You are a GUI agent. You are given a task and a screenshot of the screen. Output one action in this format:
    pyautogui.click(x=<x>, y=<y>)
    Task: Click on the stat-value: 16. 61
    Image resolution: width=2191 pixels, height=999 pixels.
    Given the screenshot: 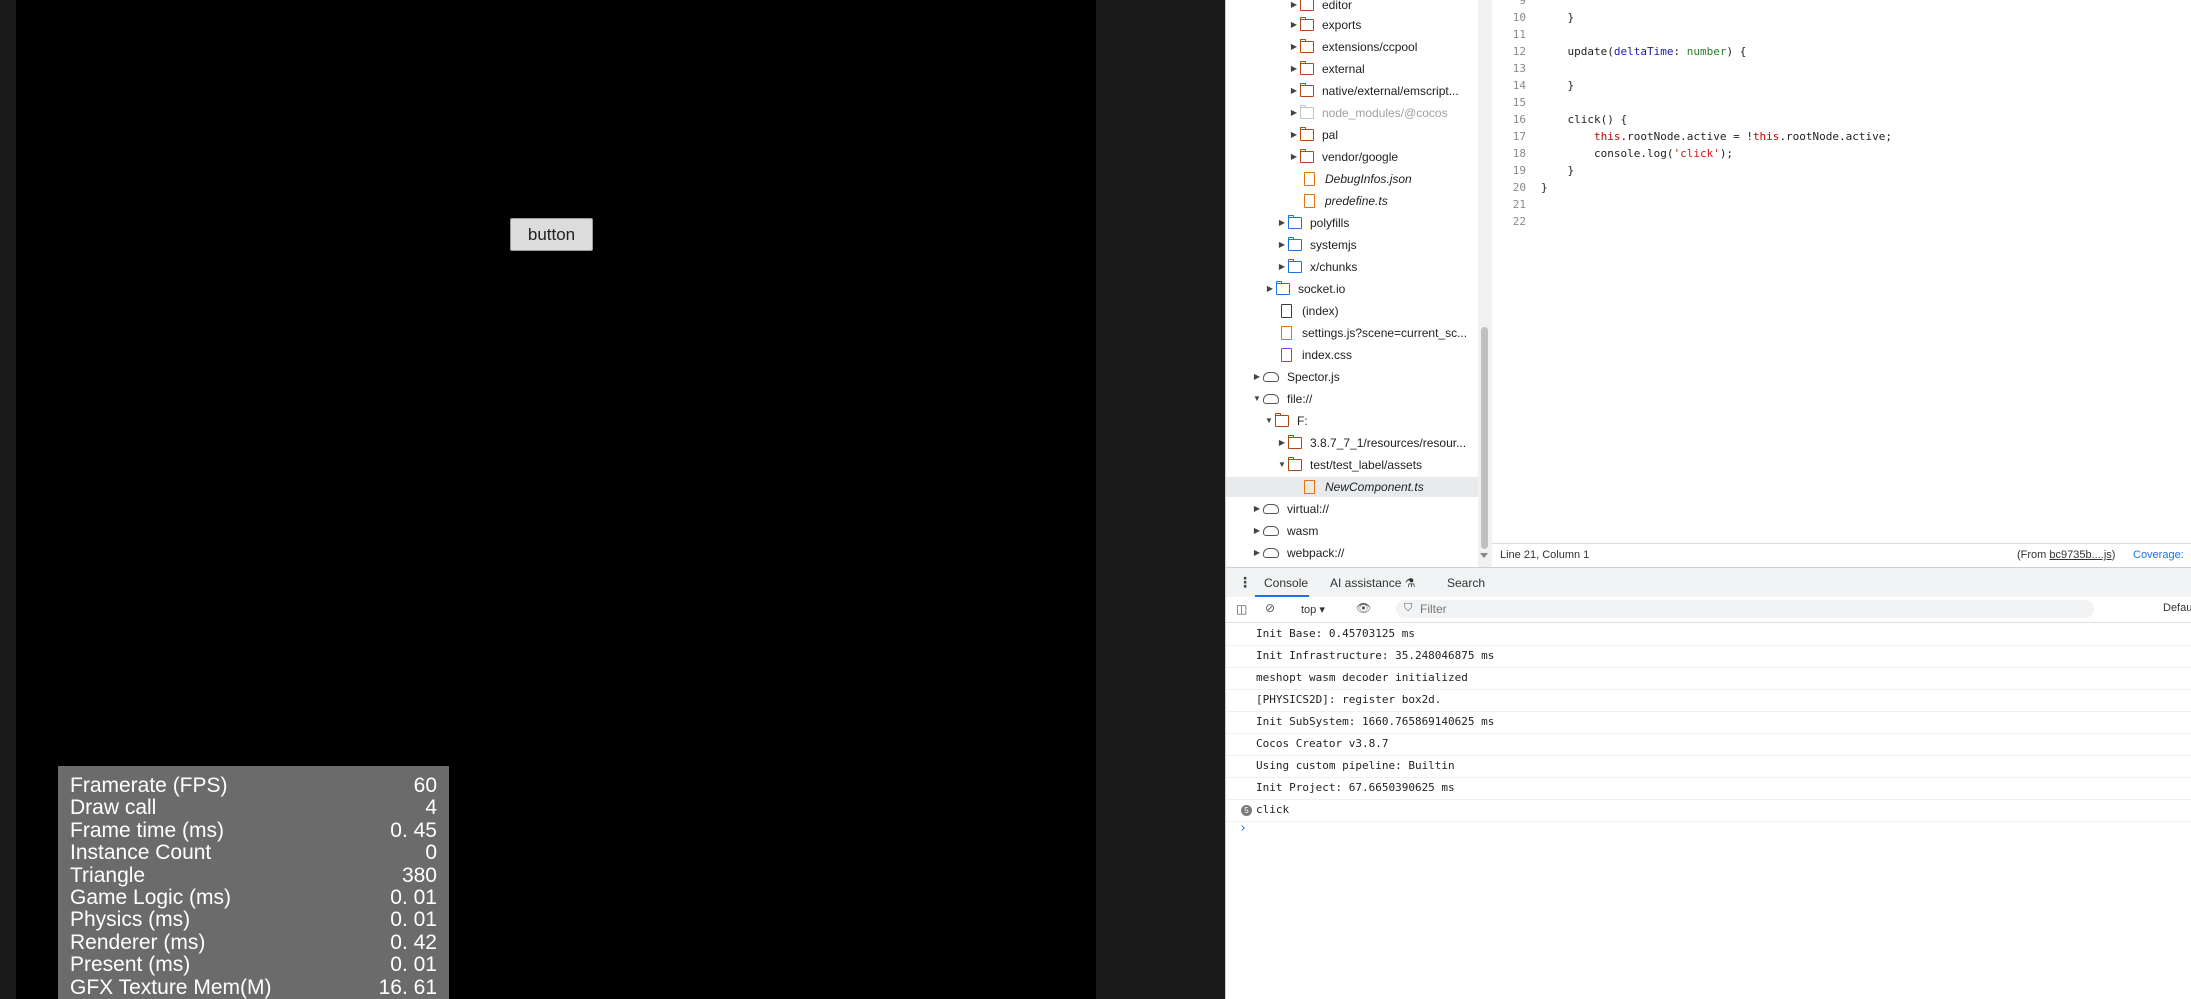 What is the action you would take?
    pyautogui.click(x=407, y=987)
    